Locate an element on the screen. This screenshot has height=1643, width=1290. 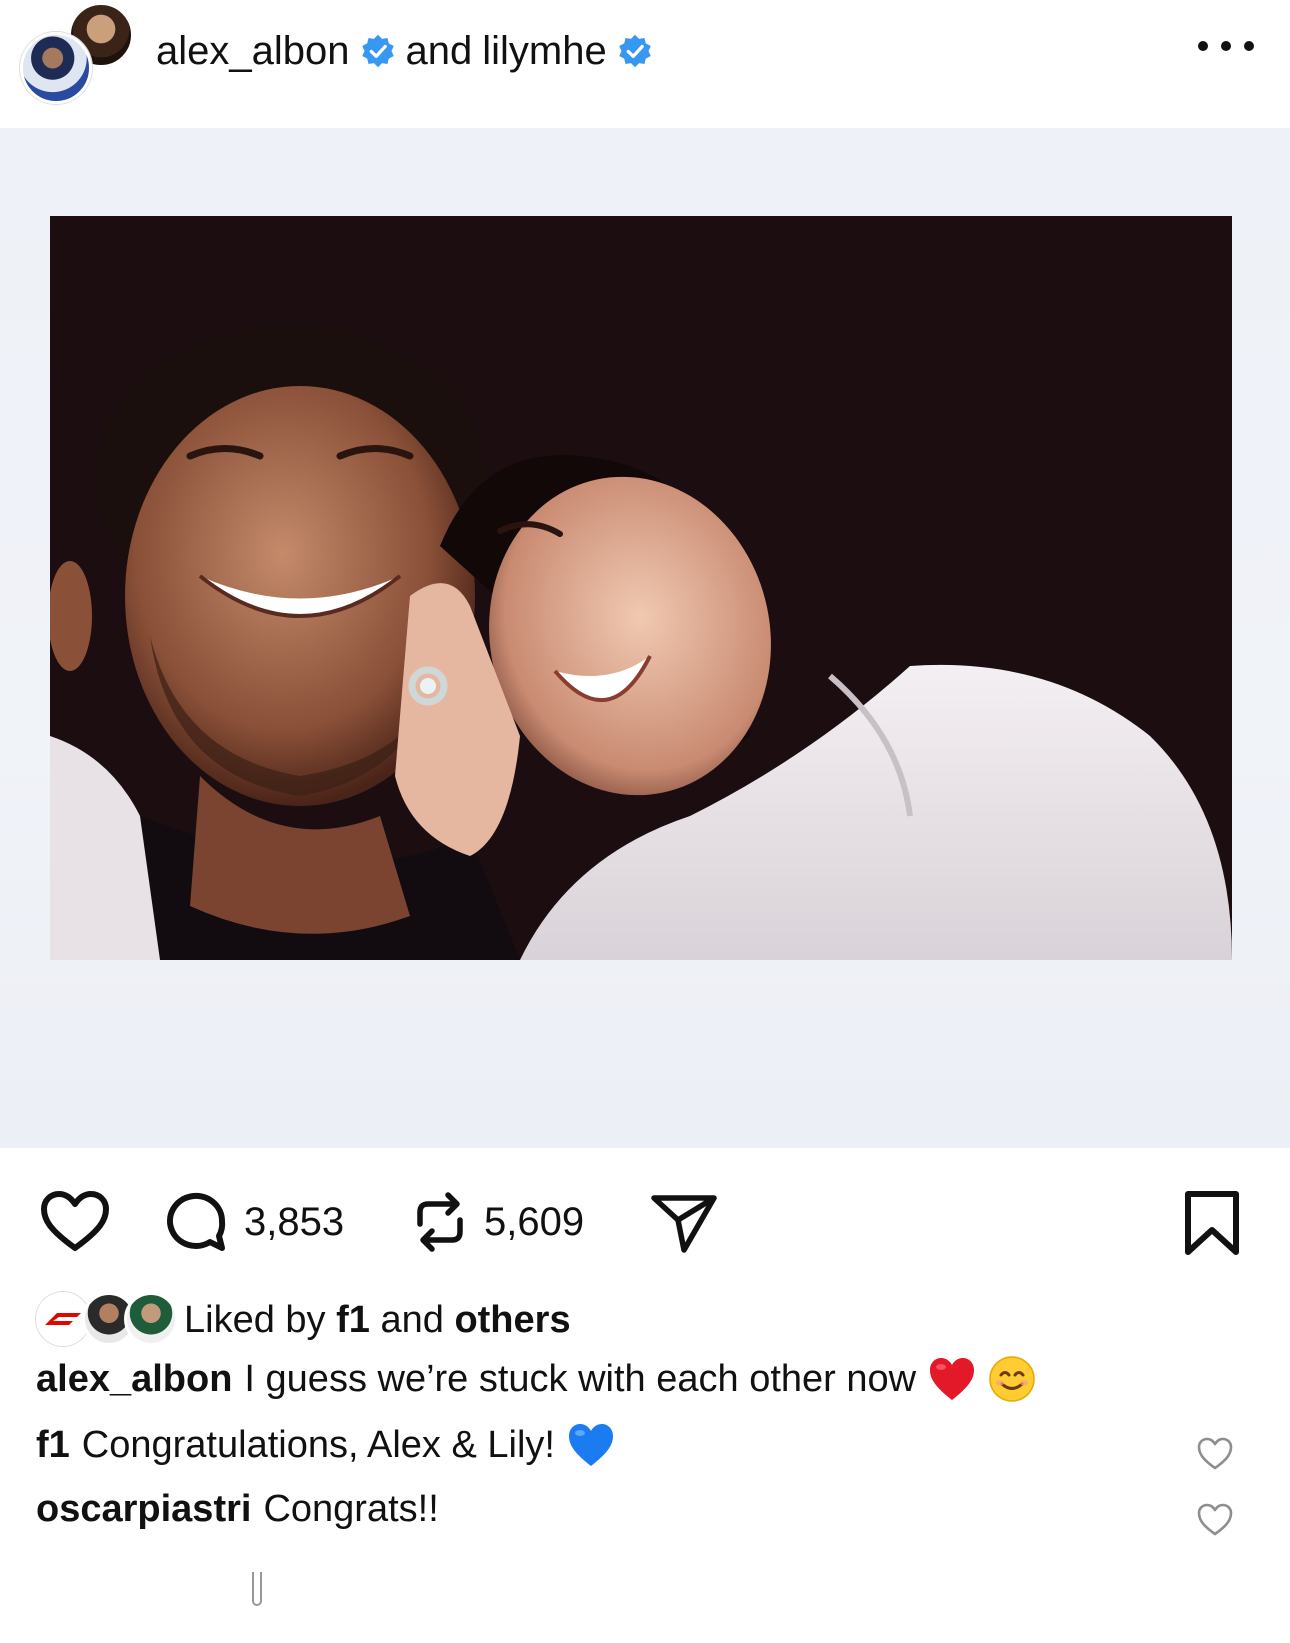
comment-text: Congratulations, Alex & Lily! is located at coordinates (318, 1444).